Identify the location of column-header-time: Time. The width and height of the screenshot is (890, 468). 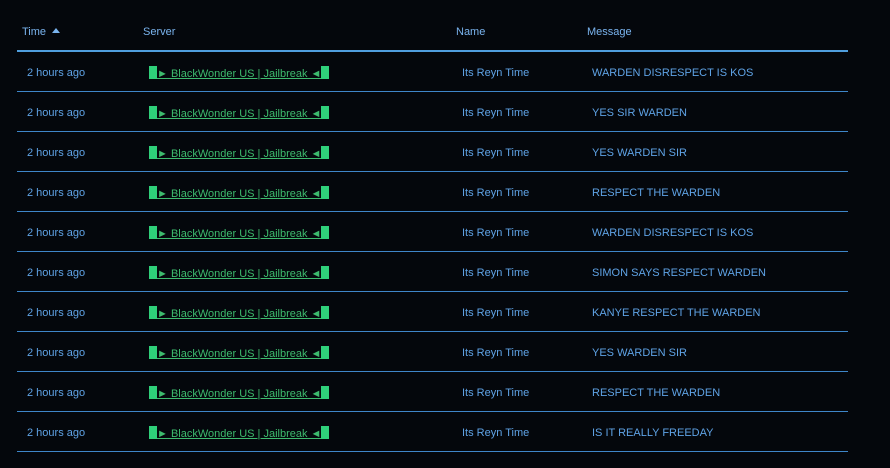
(41, 32).